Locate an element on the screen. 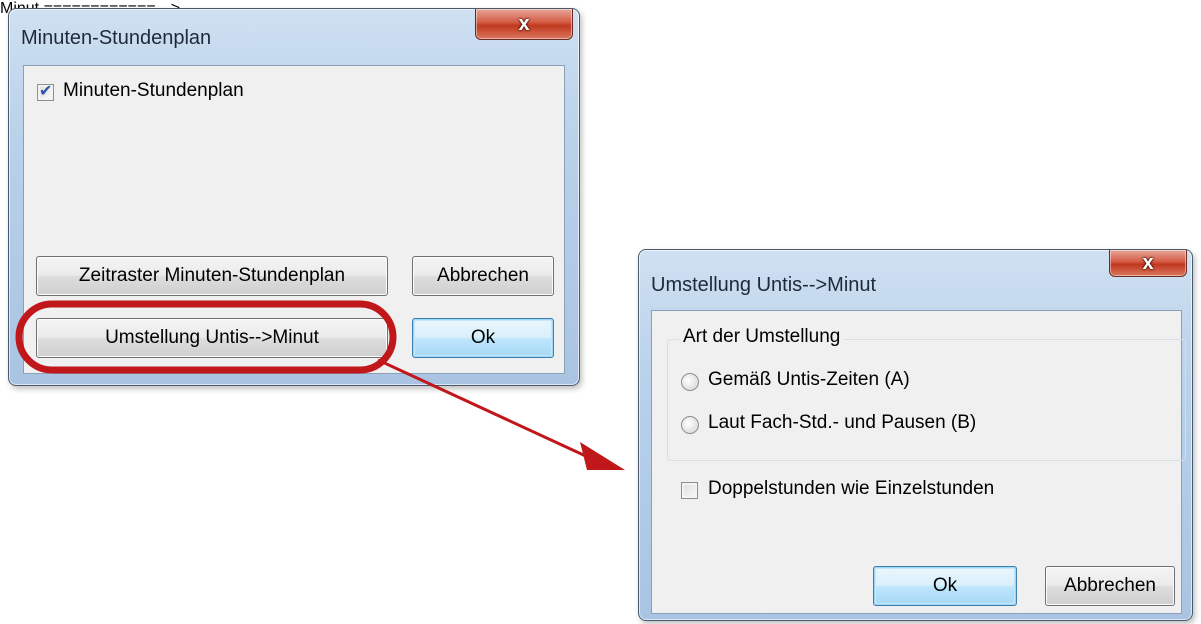 This screenshot has width=1201, height=624. art-der-umstellung-groupbox is located at coordinates (926, 400).